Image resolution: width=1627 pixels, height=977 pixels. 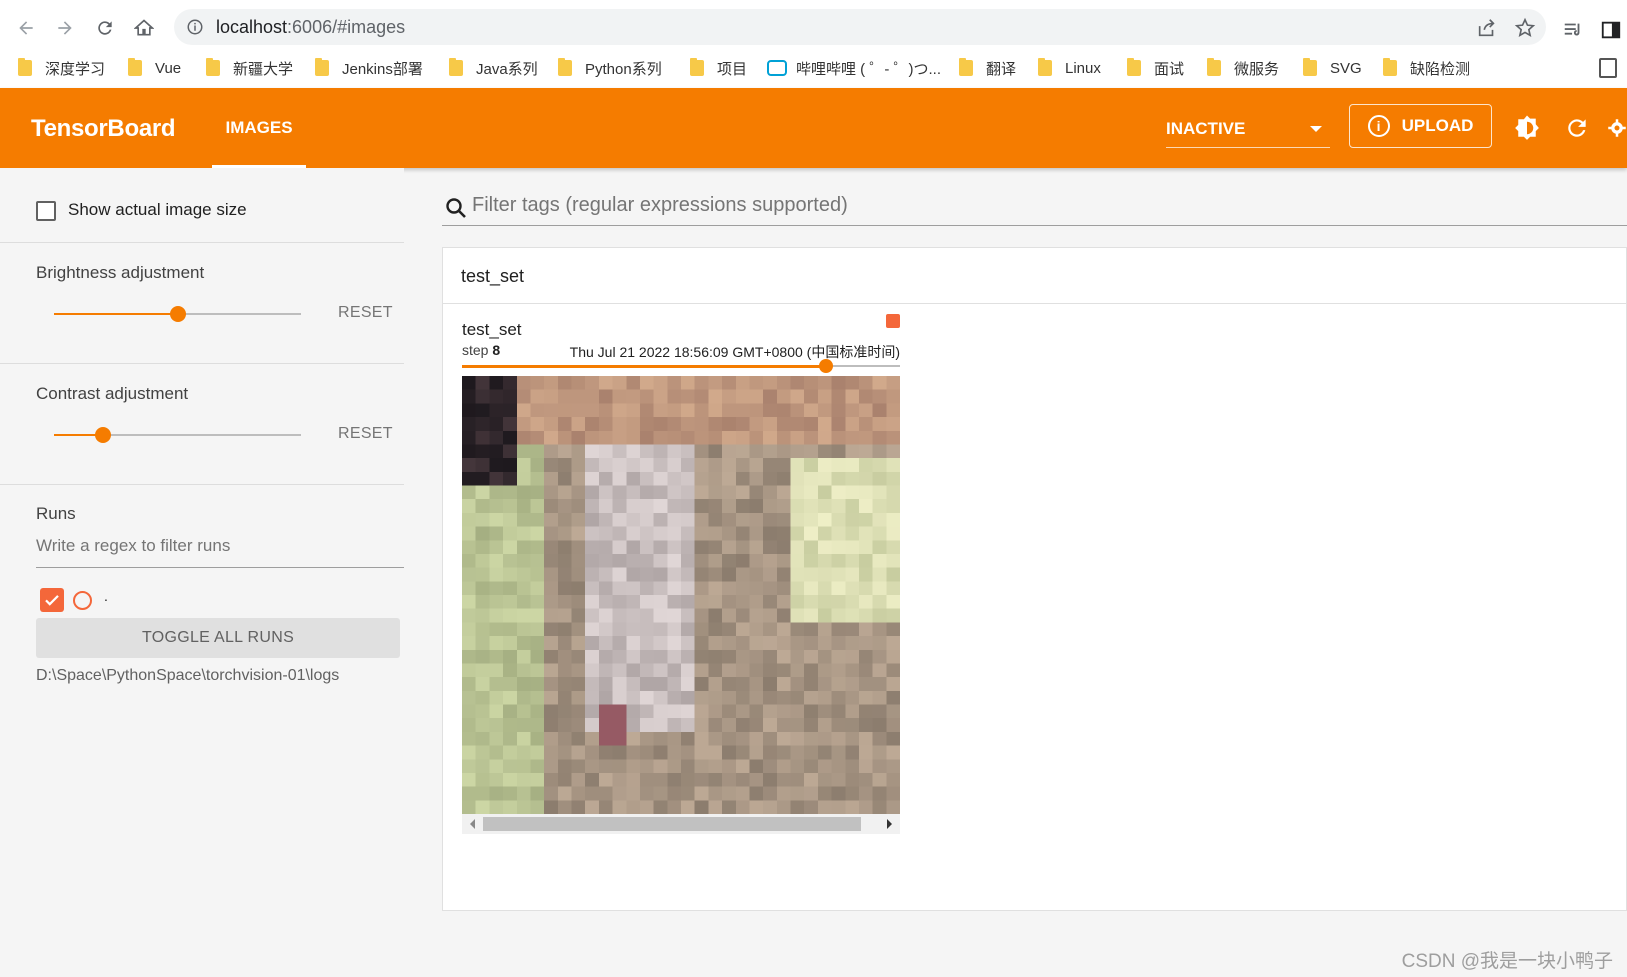 I want to click on bookmark-item: 翻译, so click(x=987, y=68).